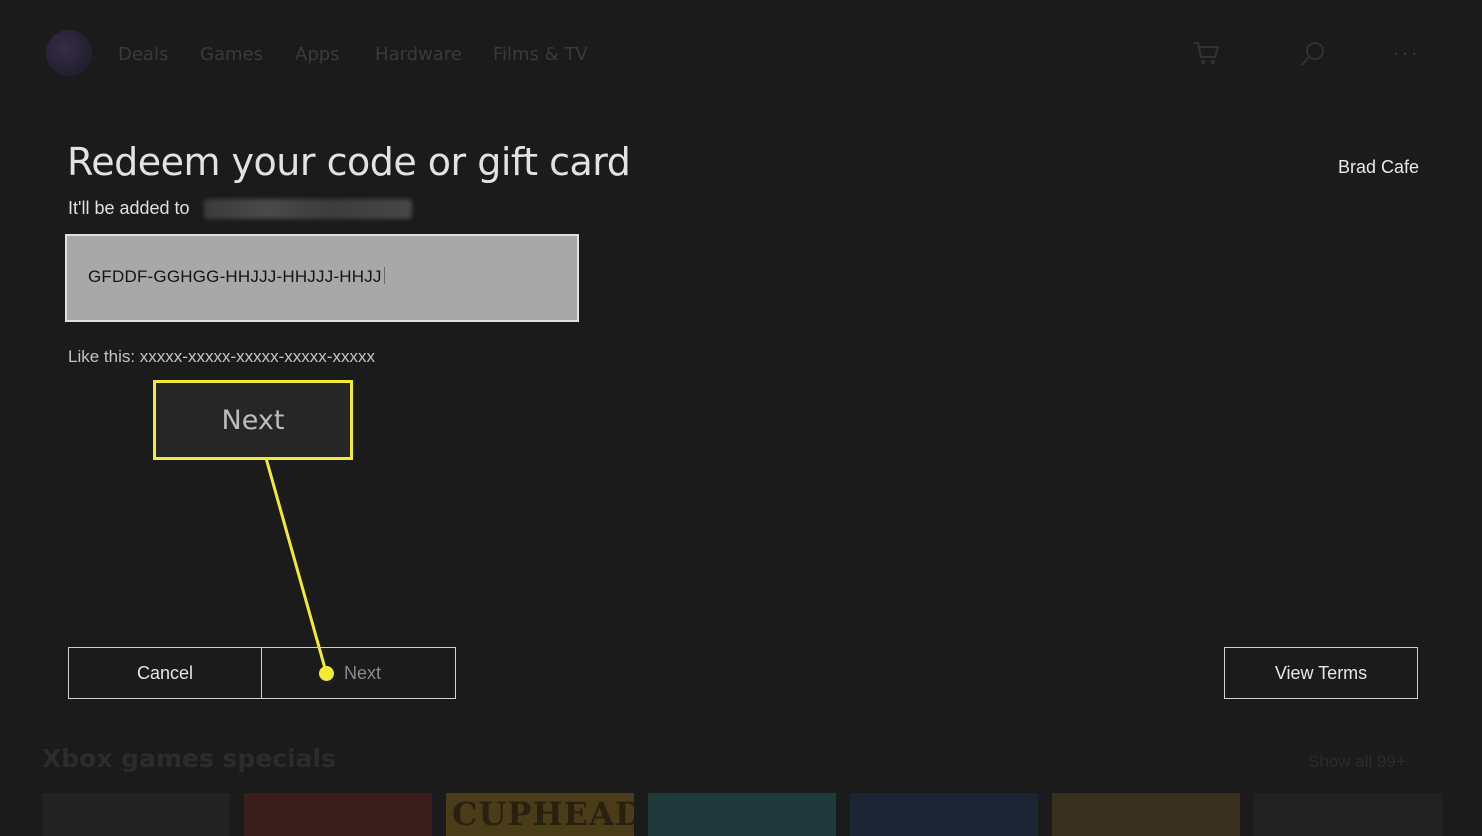 This screenshot has height=836, width=1482. What do you see at coordinates (308, 209) in the screenshot?
I see `redacted-email` at bounding box center [308, 209].